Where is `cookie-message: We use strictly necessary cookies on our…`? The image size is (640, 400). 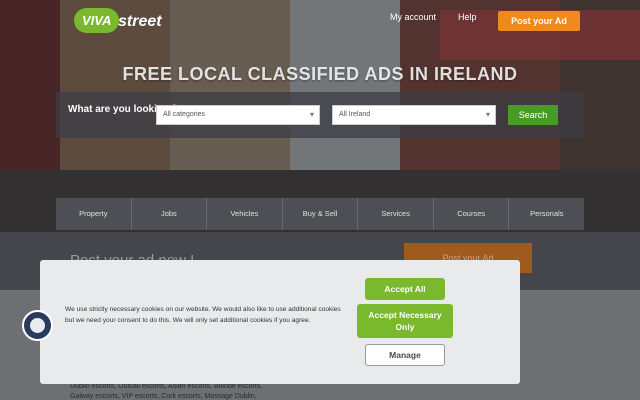 cookie-message: We use strictly necessary cookies on our… is located at coordinates (203, 315).